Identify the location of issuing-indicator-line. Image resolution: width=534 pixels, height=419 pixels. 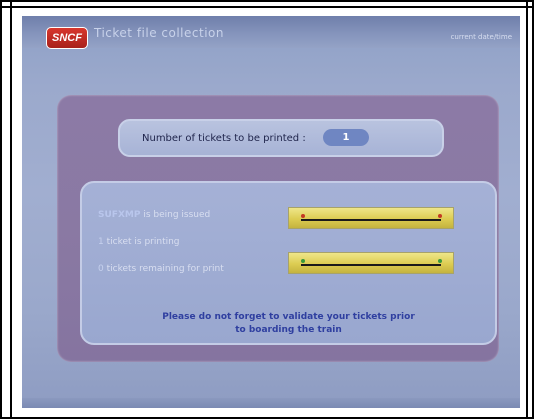
(371, 220).